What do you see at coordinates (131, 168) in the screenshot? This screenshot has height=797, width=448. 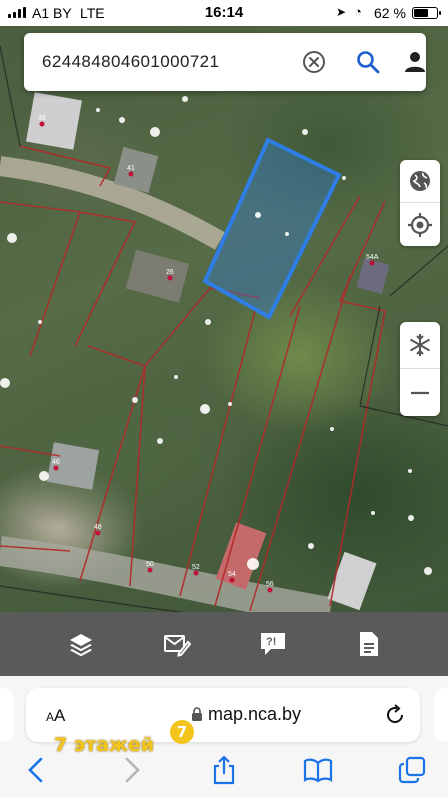 I see `svg-text: 41` at bounding box center [131, 168].